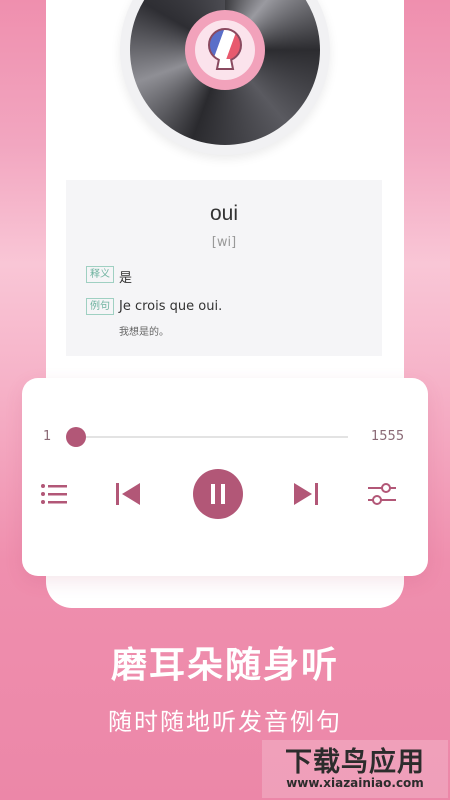 Image resolution: width=450 pixels, height=800 pixels. I want to click on meaning-tag: 释义, so click(100, 274).